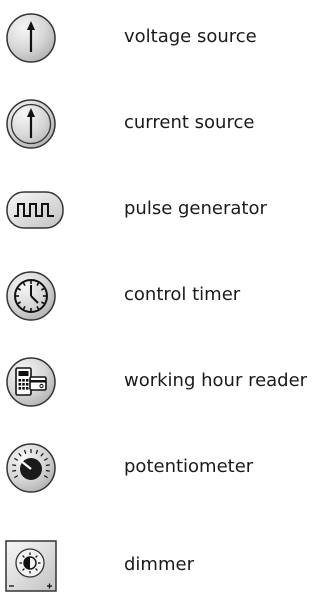  I want to click on symbol-row-control-timer: control timer, so click(163, 300).